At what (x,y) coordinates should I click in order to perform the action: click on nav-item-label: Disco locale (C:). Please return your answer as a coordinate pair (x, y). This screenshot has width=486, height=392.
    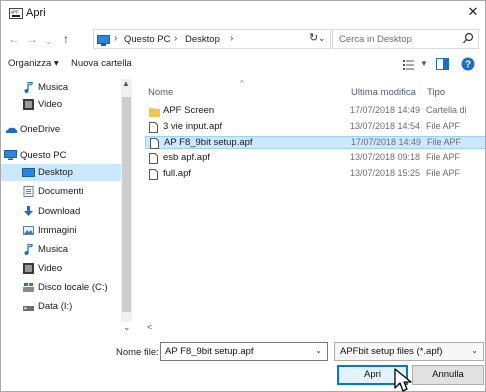
    Looking at the image, I should click on (73, 287).